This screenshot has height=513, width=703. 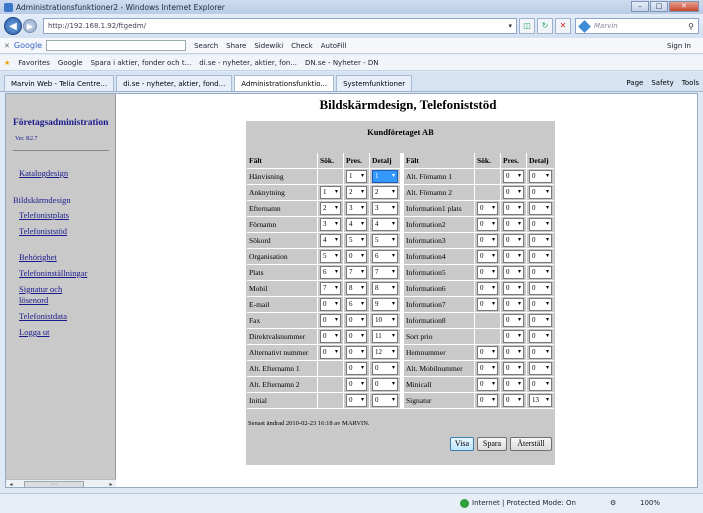 What do you see at coordinates (43, 231) in the screenshot?
I see `sidebar-link-telefoniststod: Telefoniststöd` at bounding box center [43, 231].